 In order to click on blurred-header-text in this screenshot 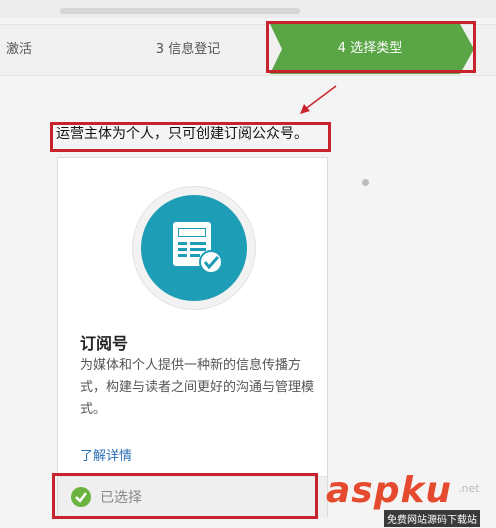, I will do `click(180, 11)`.